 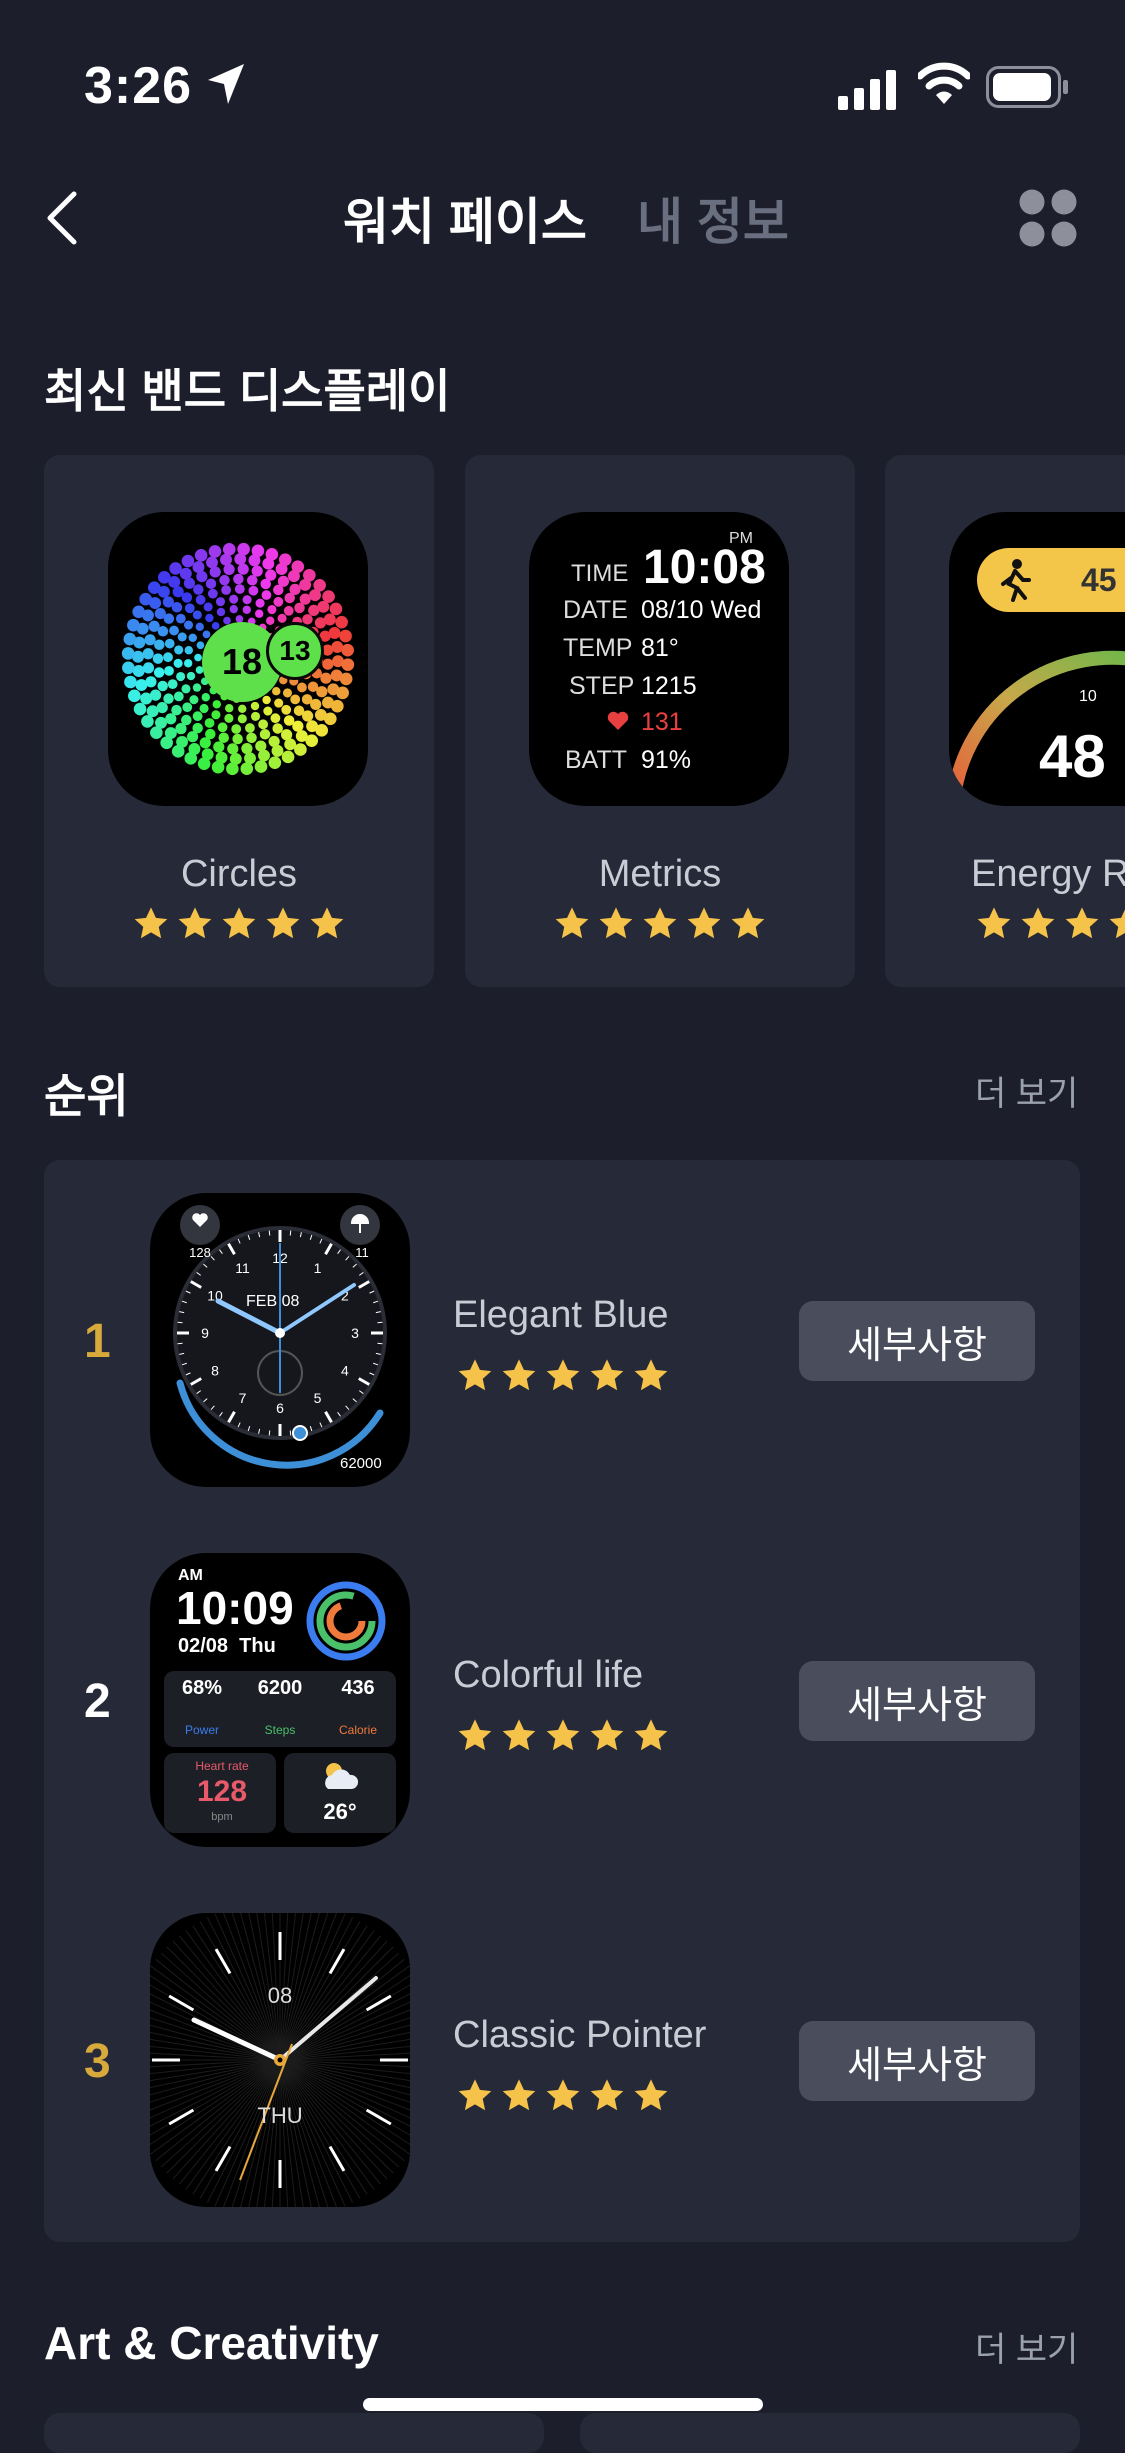 I want to click on face-steps: 62000, so click(x=361, y=1463).